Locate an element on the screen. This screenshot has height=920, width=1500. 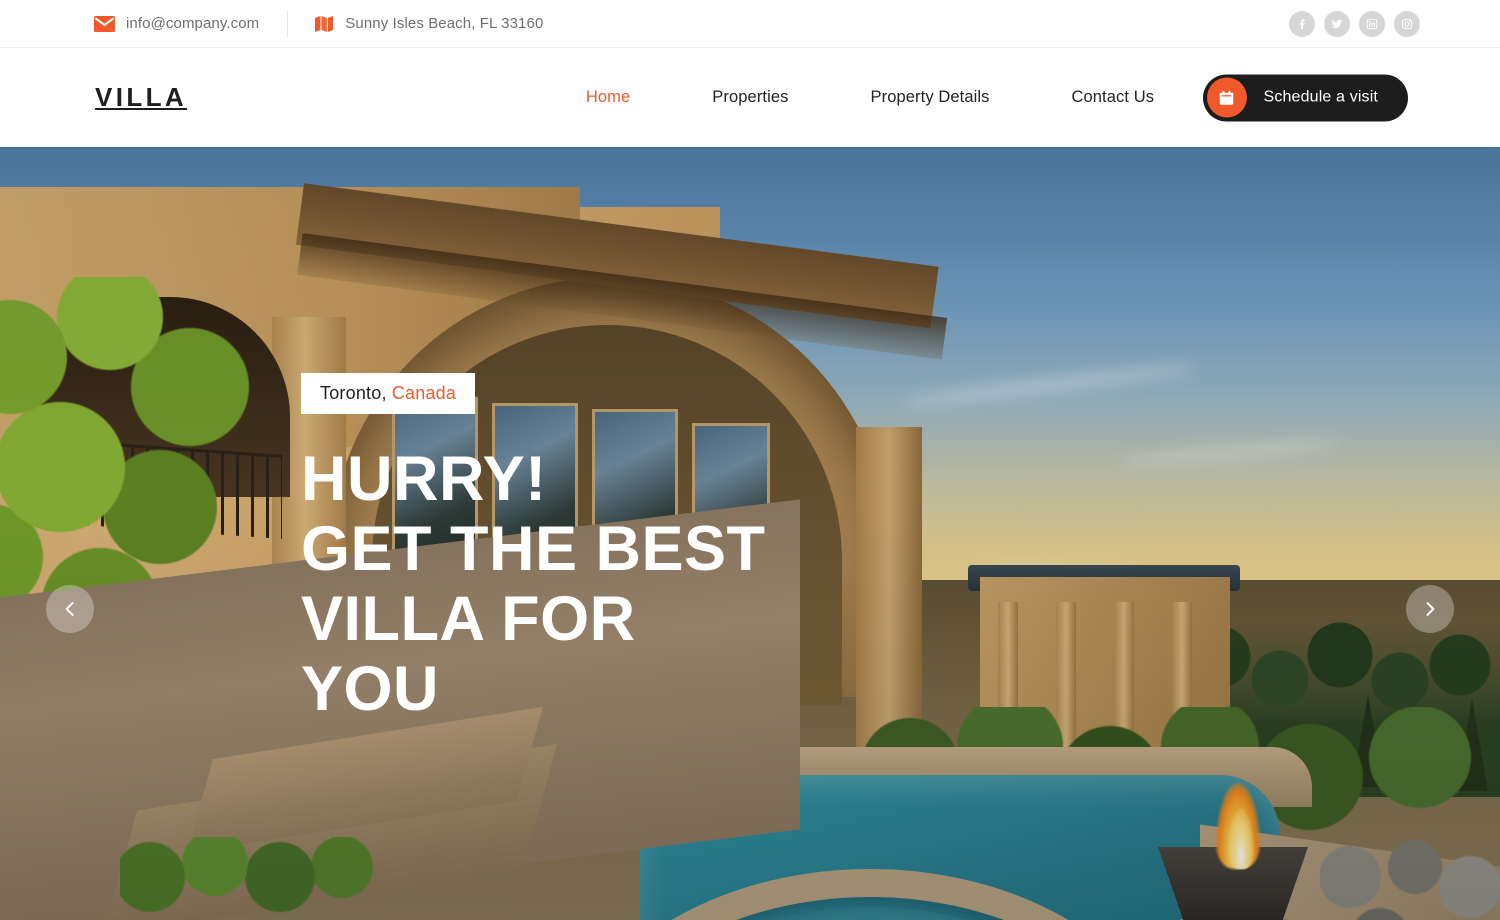
schedule-a-visit-button: Schedule a visit is located at coordinates (1305, 97).